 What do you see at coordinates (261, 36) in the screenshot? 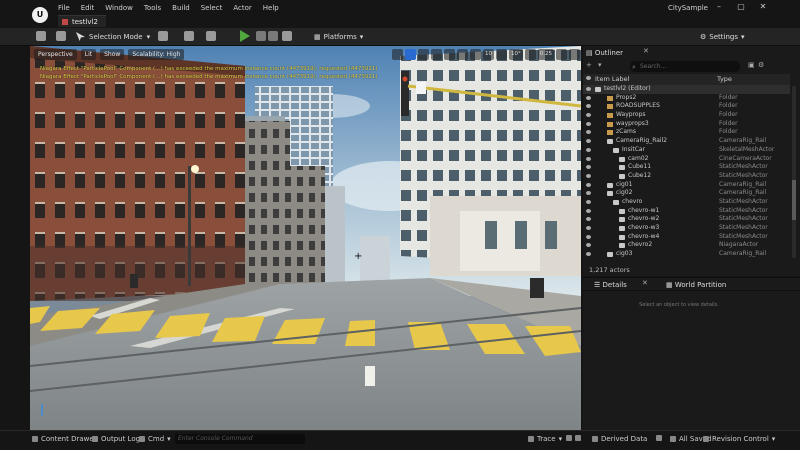
I see `step-icon` at bounding box center [261, 36].